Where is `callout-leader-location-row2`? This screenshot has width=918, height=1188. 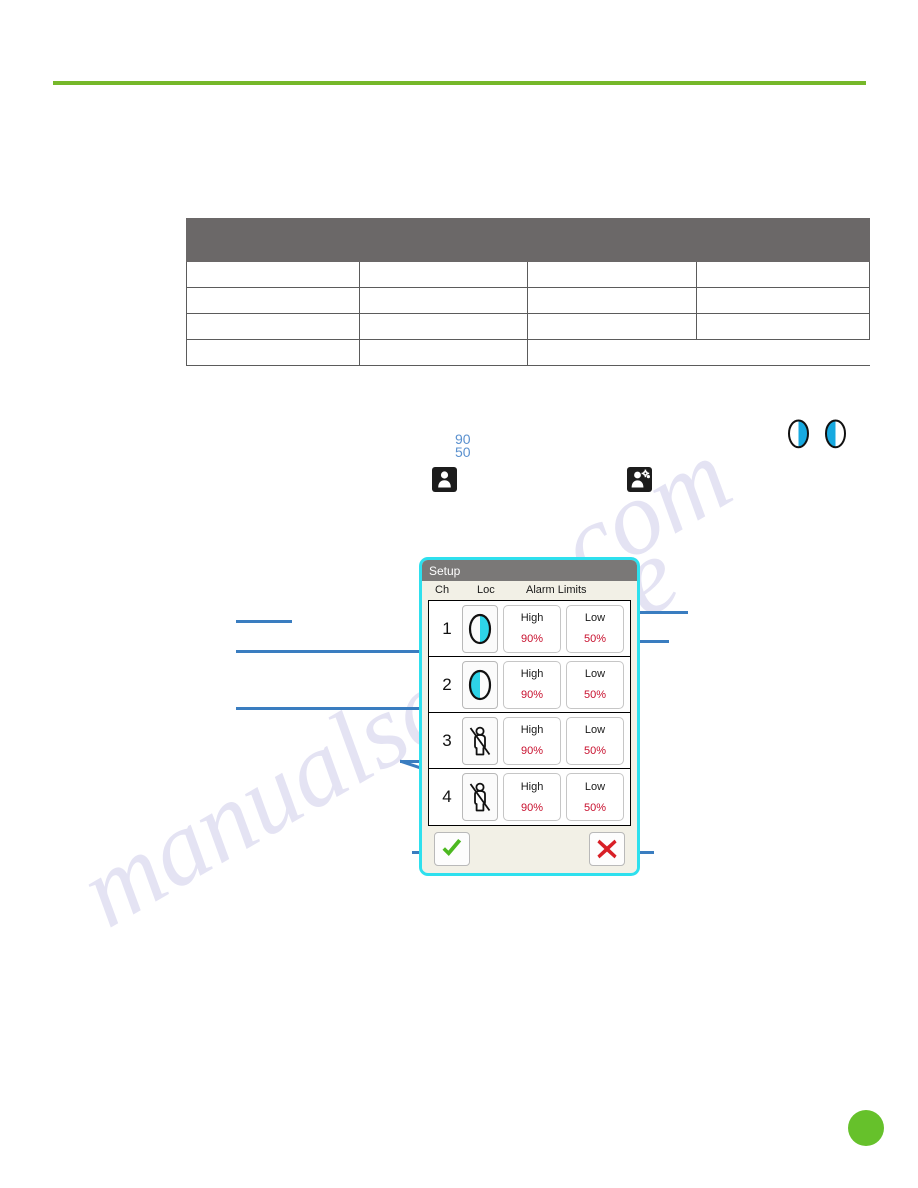
callout-leader-location-row2 is located at coordinates (329, 708).